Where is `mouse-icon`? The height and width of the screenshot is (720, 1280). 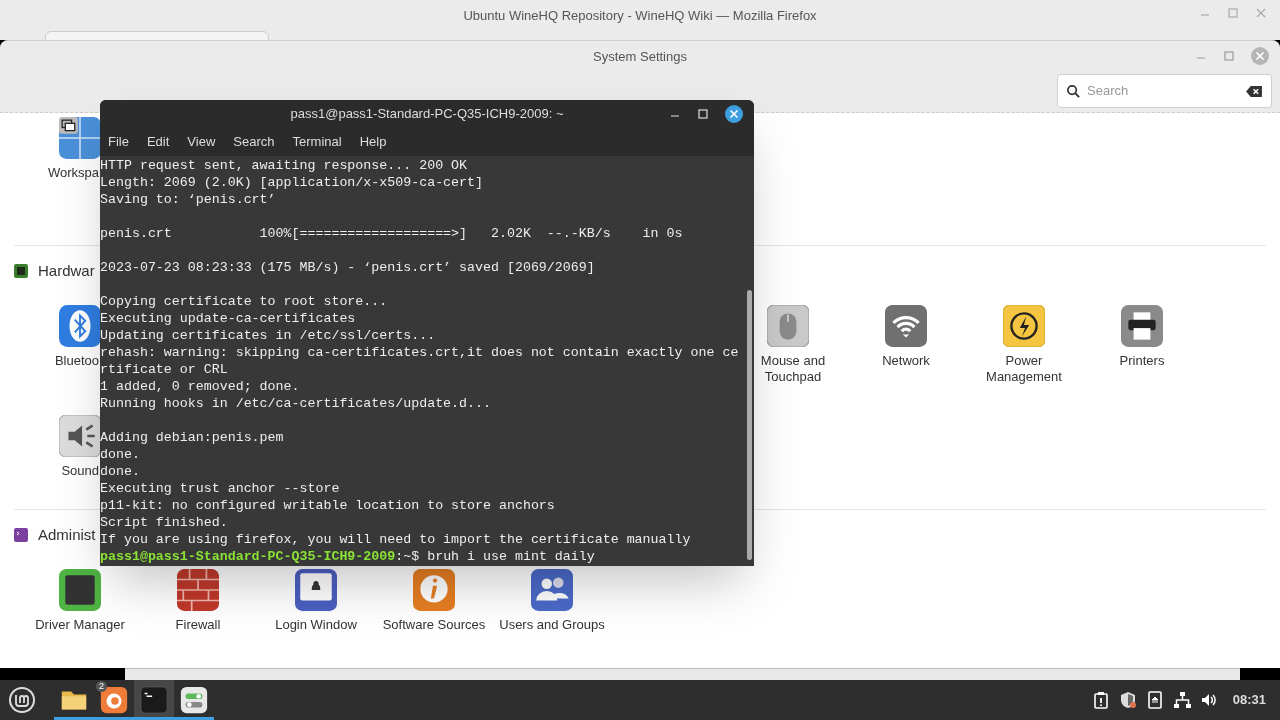
mouse-icon is located at coordinates (788, 325).